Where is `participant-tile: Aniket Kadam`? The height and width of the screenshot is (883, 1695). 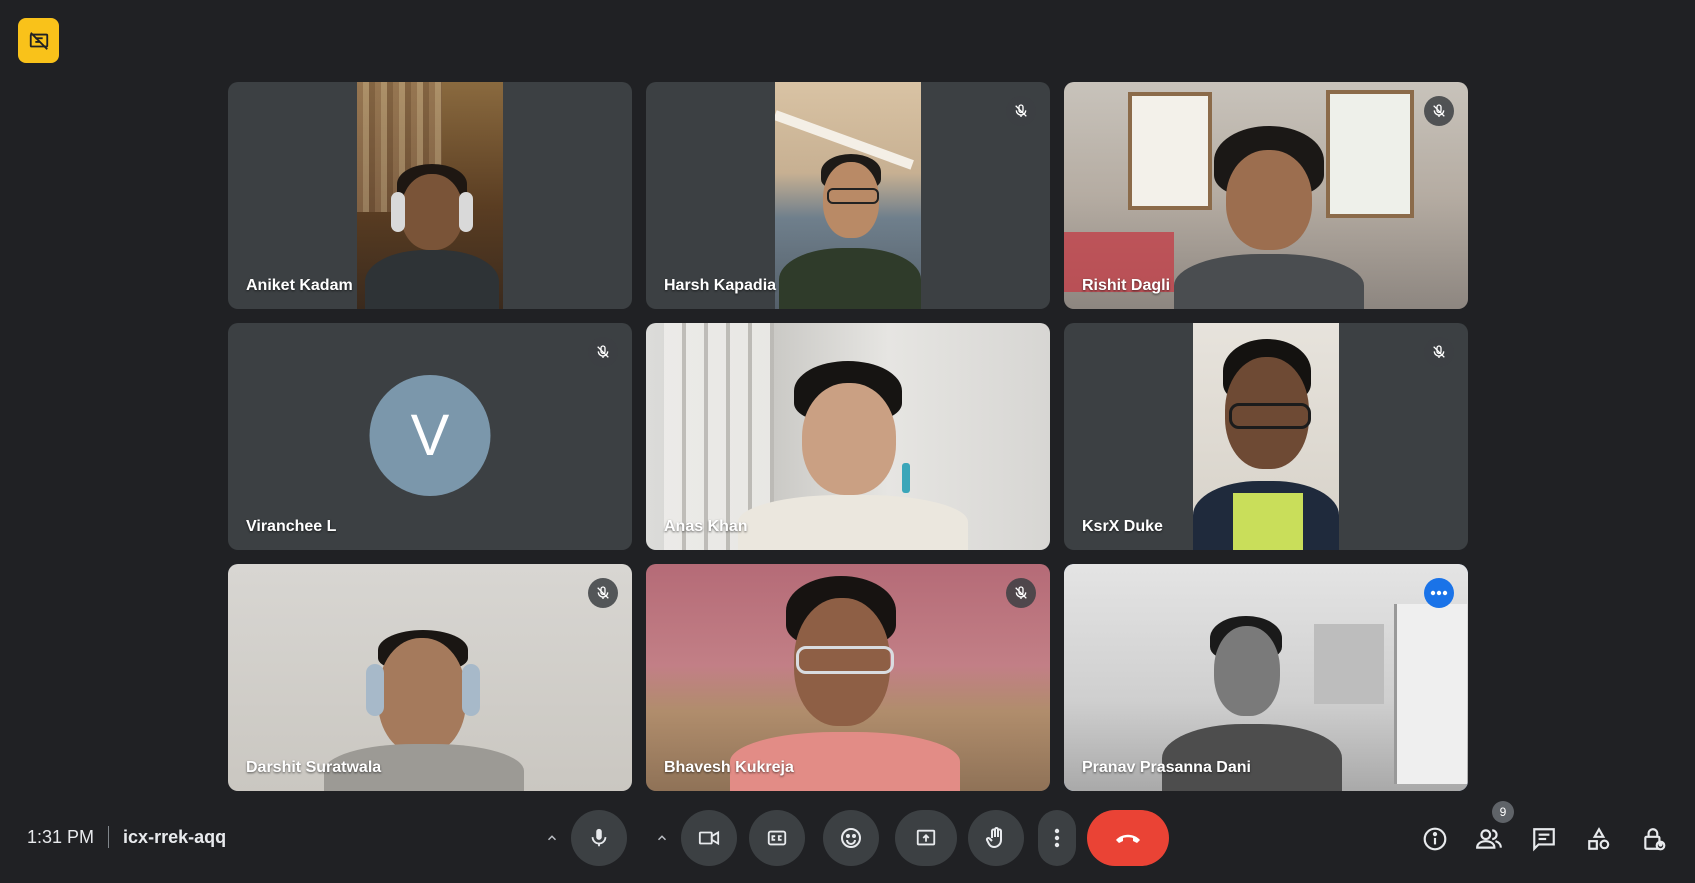 participant-tile: Aniket Kadam is located at coordinates (430, 195).